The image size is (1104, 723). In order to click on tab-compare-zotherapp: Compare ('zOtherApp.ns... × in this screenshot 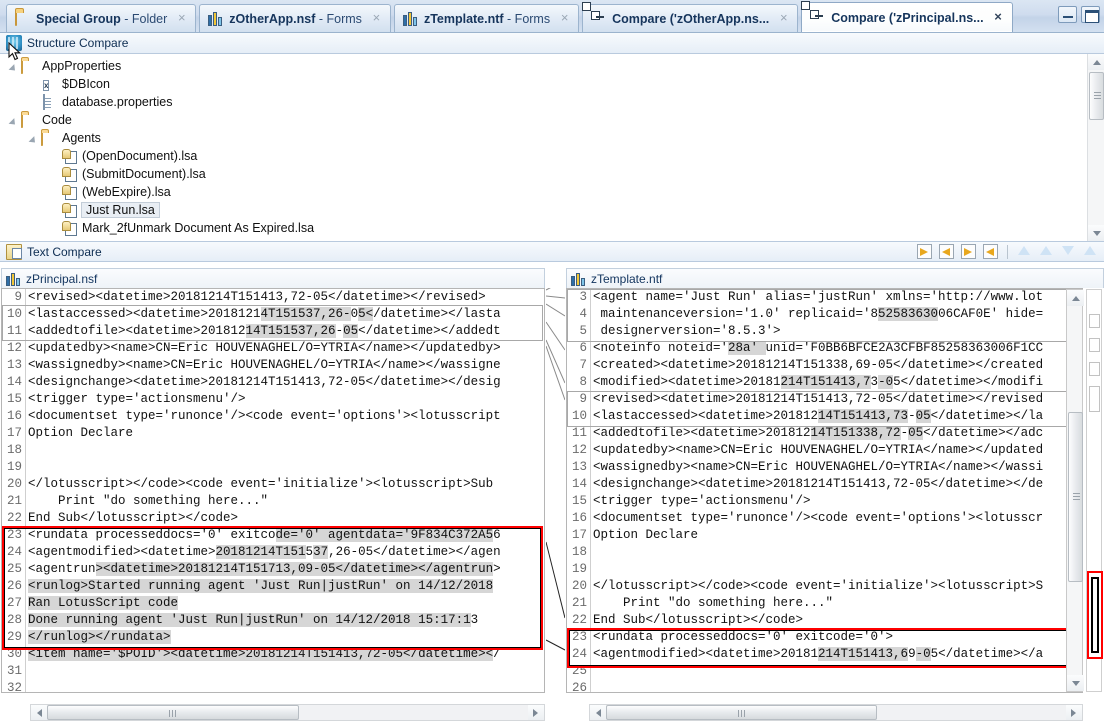, I will do `click(690, 18)`.